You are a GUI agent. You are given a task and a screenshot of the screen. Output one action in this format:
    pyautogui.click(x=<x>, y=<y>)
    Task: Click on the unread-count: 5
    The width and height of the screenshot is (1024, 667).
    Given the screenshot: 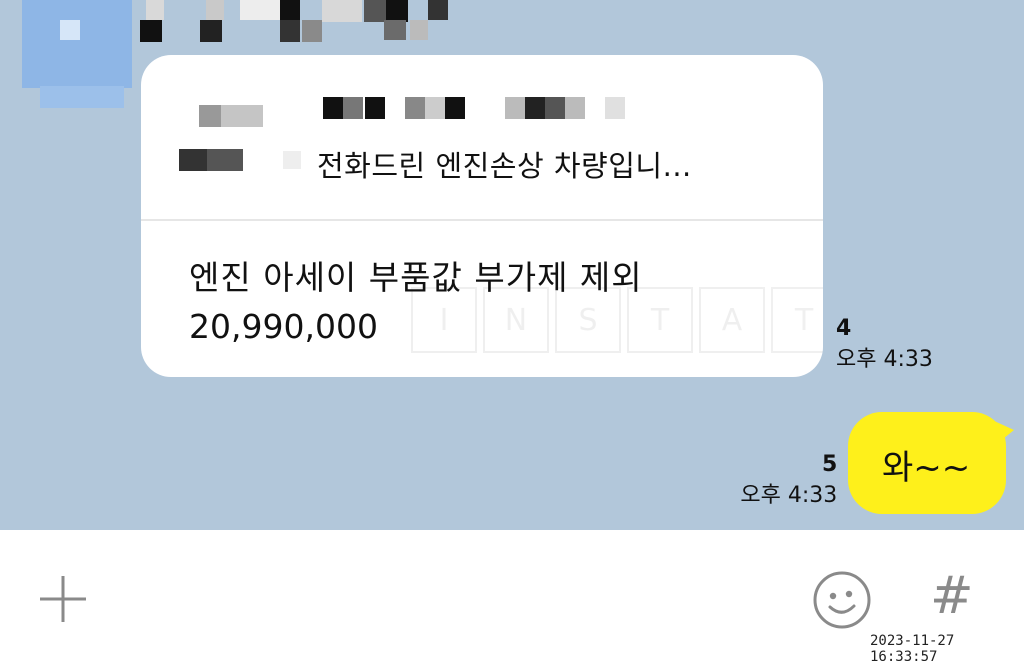 What is the action you would take?
    pyautogui.click(x=830, y=464)
    